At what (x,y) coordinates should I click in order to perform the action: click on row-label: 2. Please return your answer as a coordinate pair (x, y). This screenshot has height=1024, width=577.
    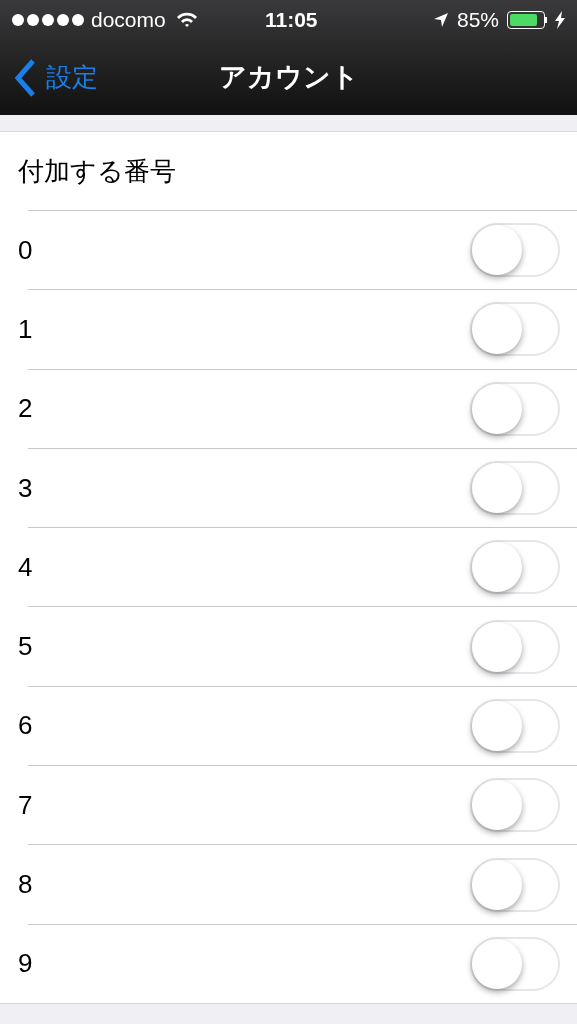
    Looking at the image, I should click on (25, 409).